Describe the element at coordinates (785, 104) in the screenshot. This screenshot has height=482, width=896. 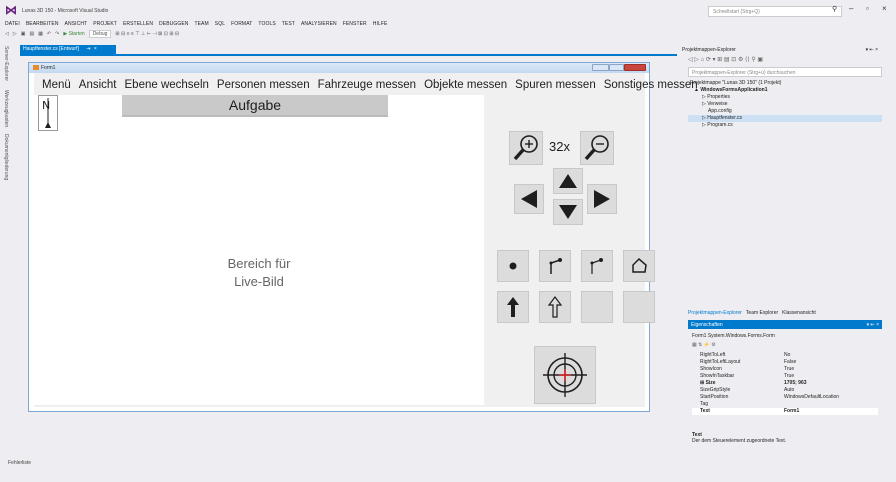
I see `tree-item-verweise: ▷ Verweise` at that location.